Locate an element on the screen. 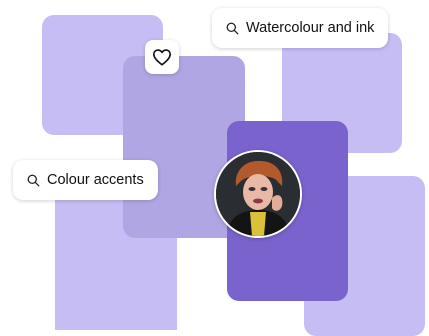 The image size is (429, 336). search-chip-colour-accents: Colour accents is located at coordinates (85, 180).